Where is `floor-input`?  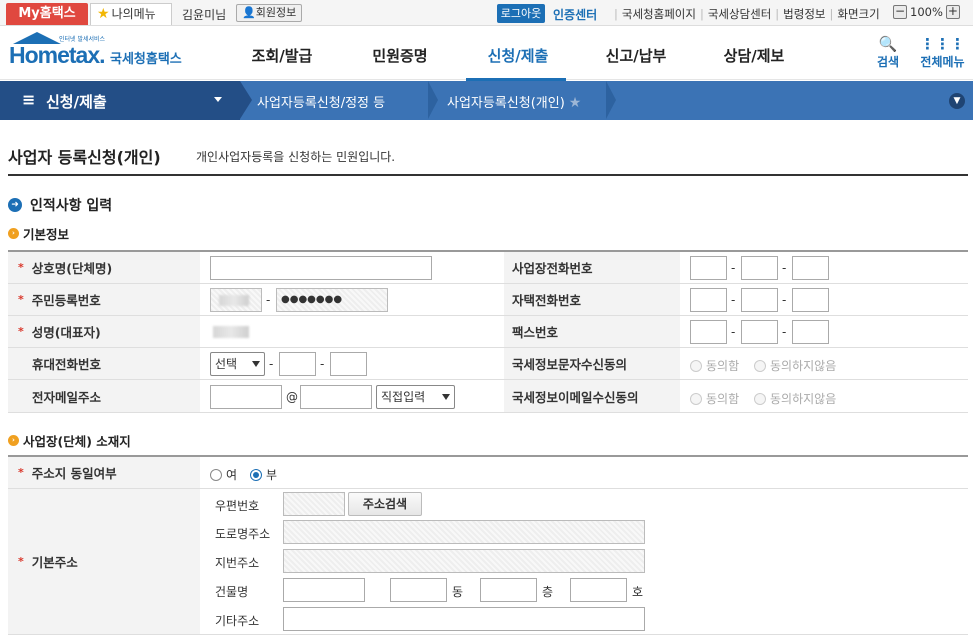
floor-input is located at coordinates (508, 590).